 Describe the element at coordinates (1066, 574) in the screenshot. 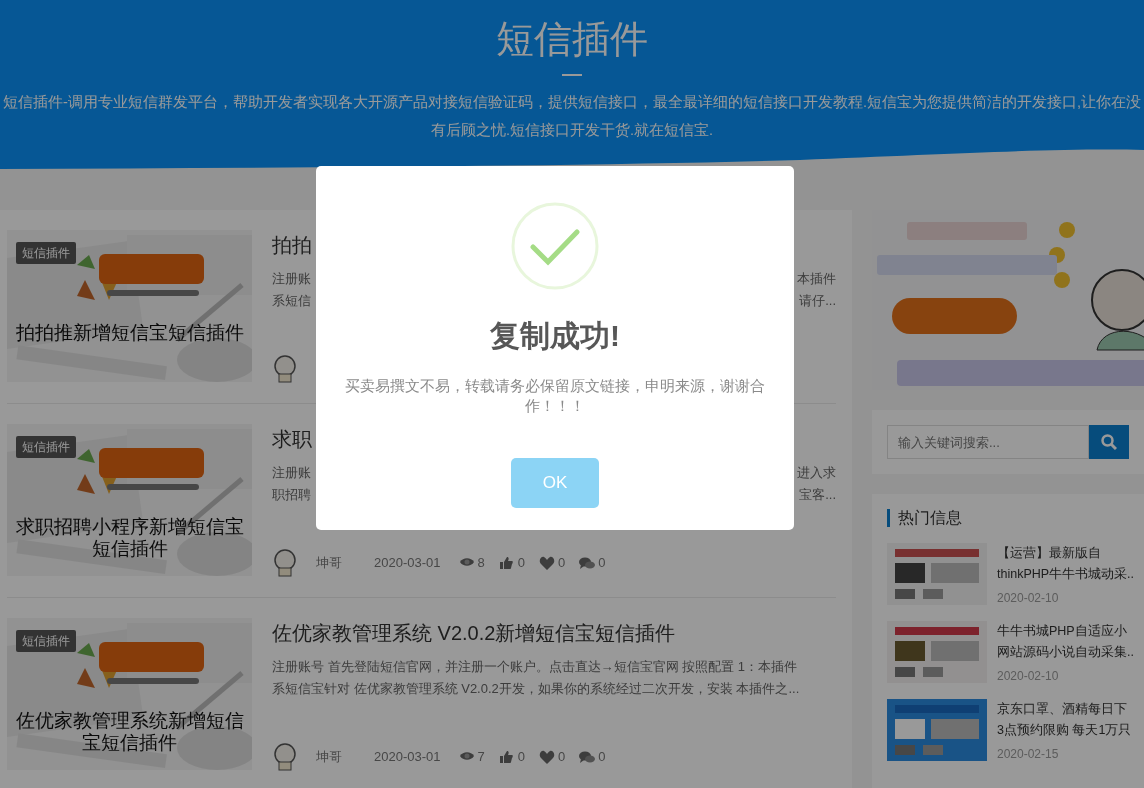

I see `hot-item-title: thinkPHP牛牛书城动采..` at that location.